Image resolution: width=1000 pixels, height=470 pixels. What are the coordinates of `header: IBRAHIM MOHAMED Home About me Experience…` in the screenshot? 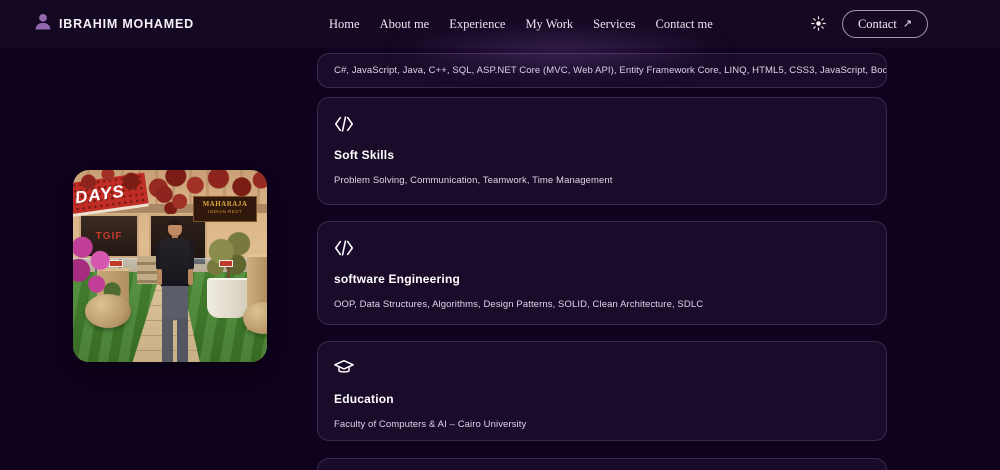 It's located at (500, 24).